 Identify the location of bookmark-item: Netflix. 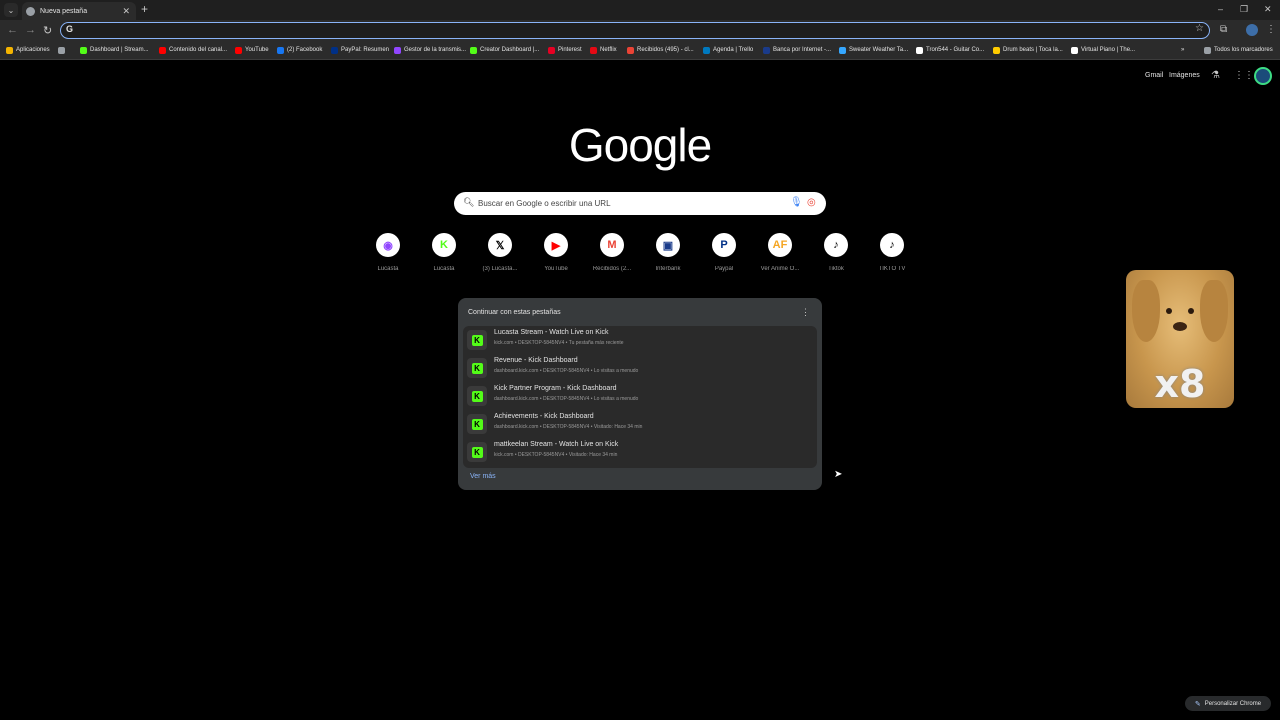
(603, 50).